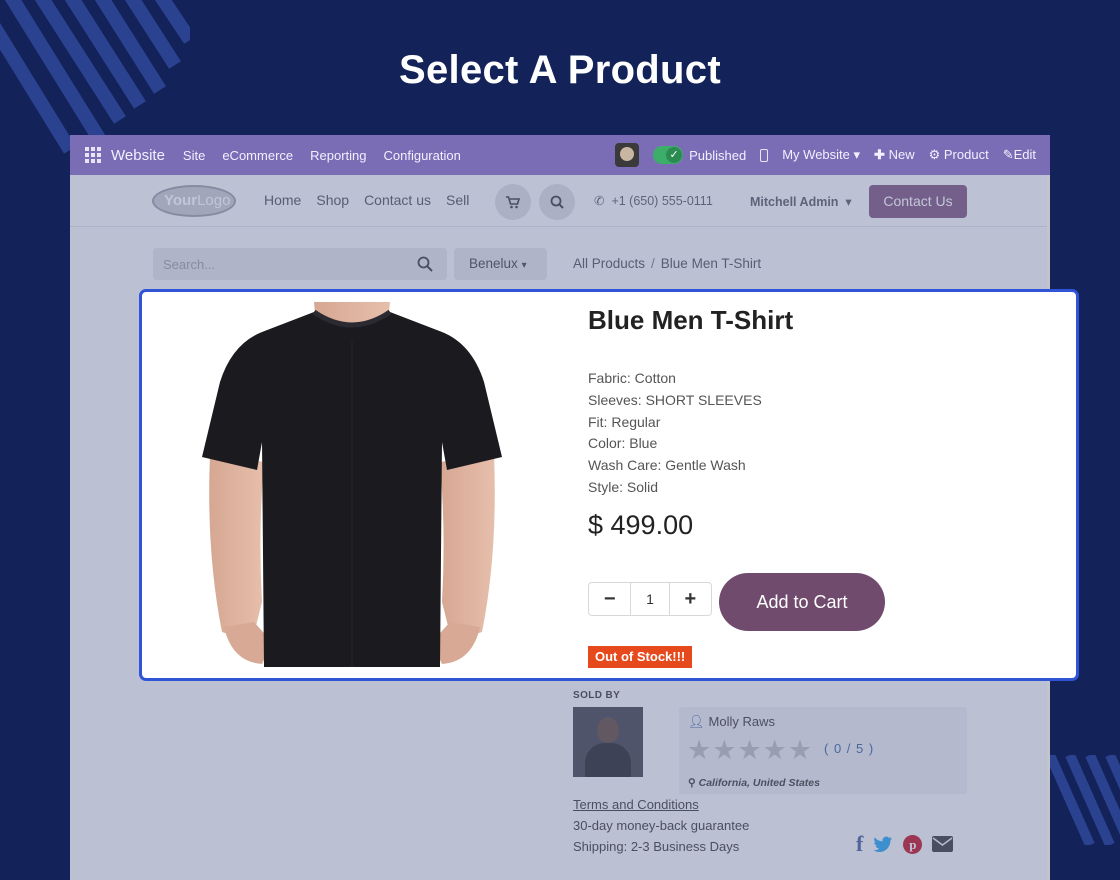 This screenshot has width=1120, height=880. What do you see at coordinates (966, 154) in the screenshot?
I see `product-label: Product` at bounding box center [966, 154].